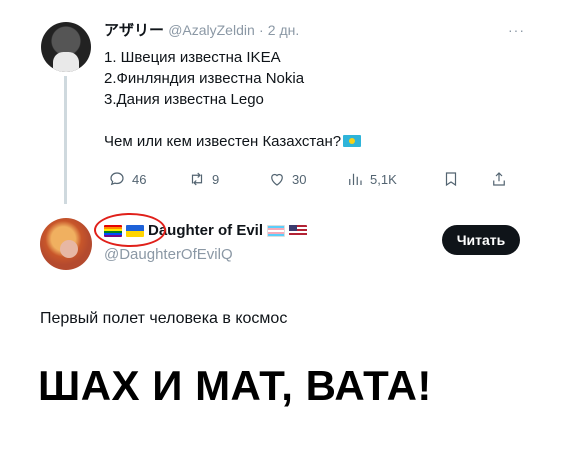 The height and width of the screenshot is (460, 568). What do you see at coordinates (117, 179) in the screenshot?
I see `reply-icon` at bounding box center [117, 179].